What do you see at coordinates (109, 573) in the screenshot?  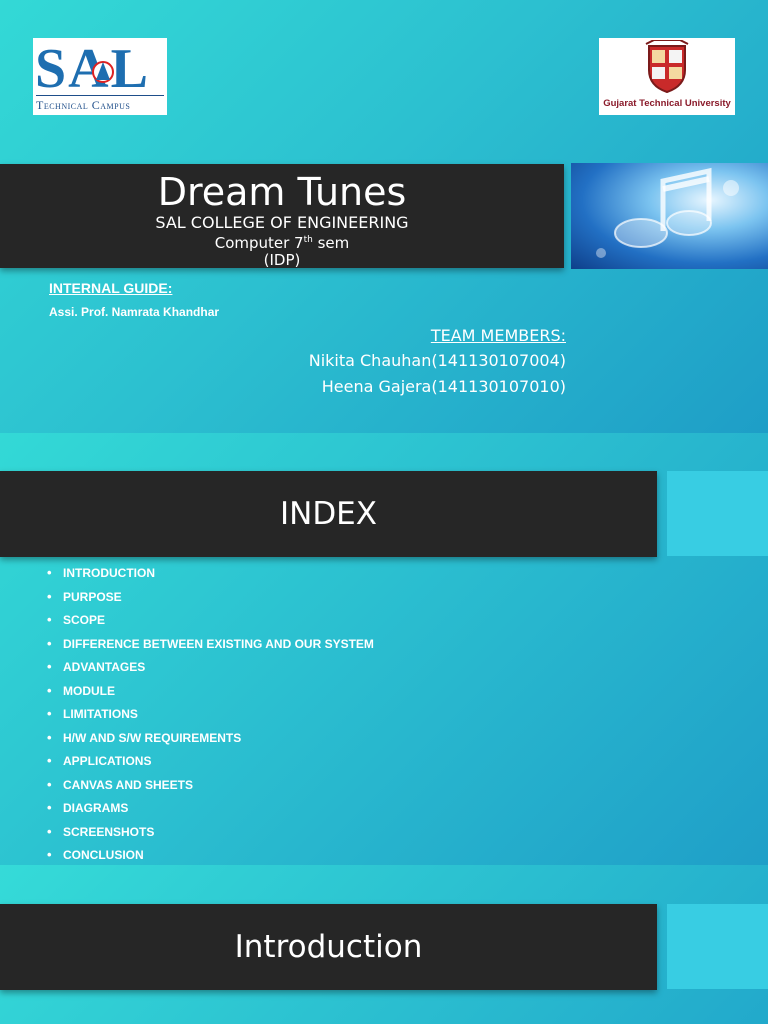 I see `index-item-label: INTRODUCTION` at bounding box center [109, 573].